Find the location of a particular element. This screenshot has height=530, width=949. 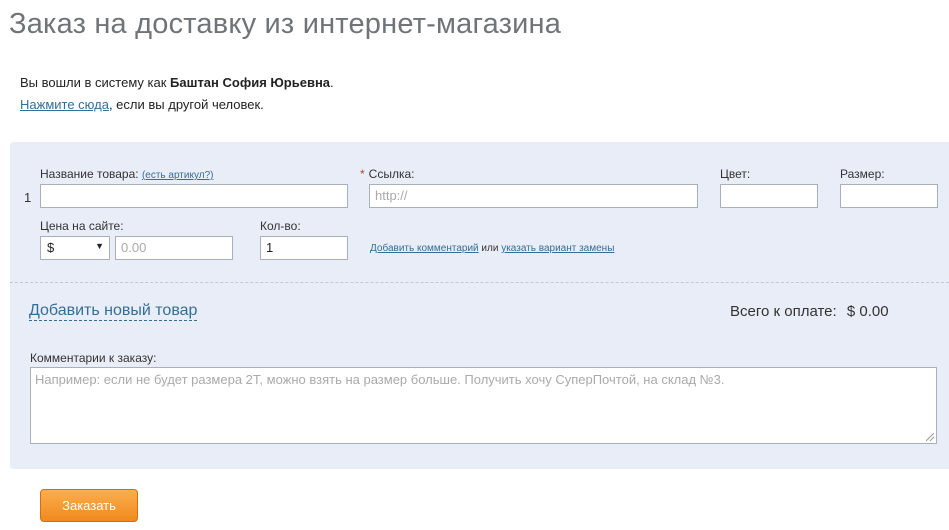

link-label: Ссылка: is located at coordinates (391, 174).